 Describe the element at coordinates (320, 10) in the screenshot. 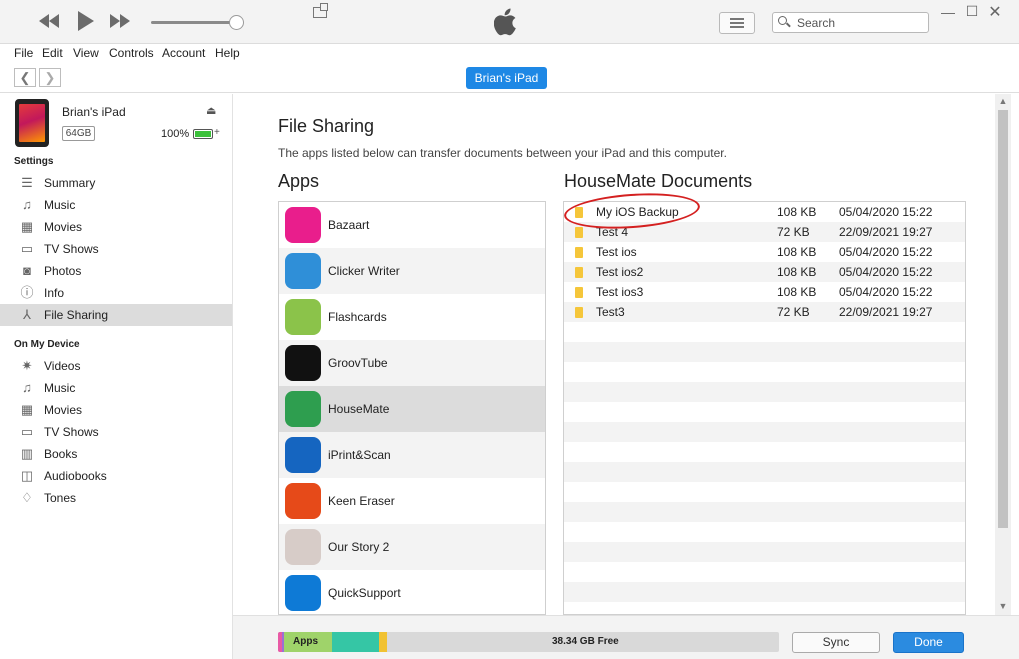

I see `miniplayer-icon` at that location.